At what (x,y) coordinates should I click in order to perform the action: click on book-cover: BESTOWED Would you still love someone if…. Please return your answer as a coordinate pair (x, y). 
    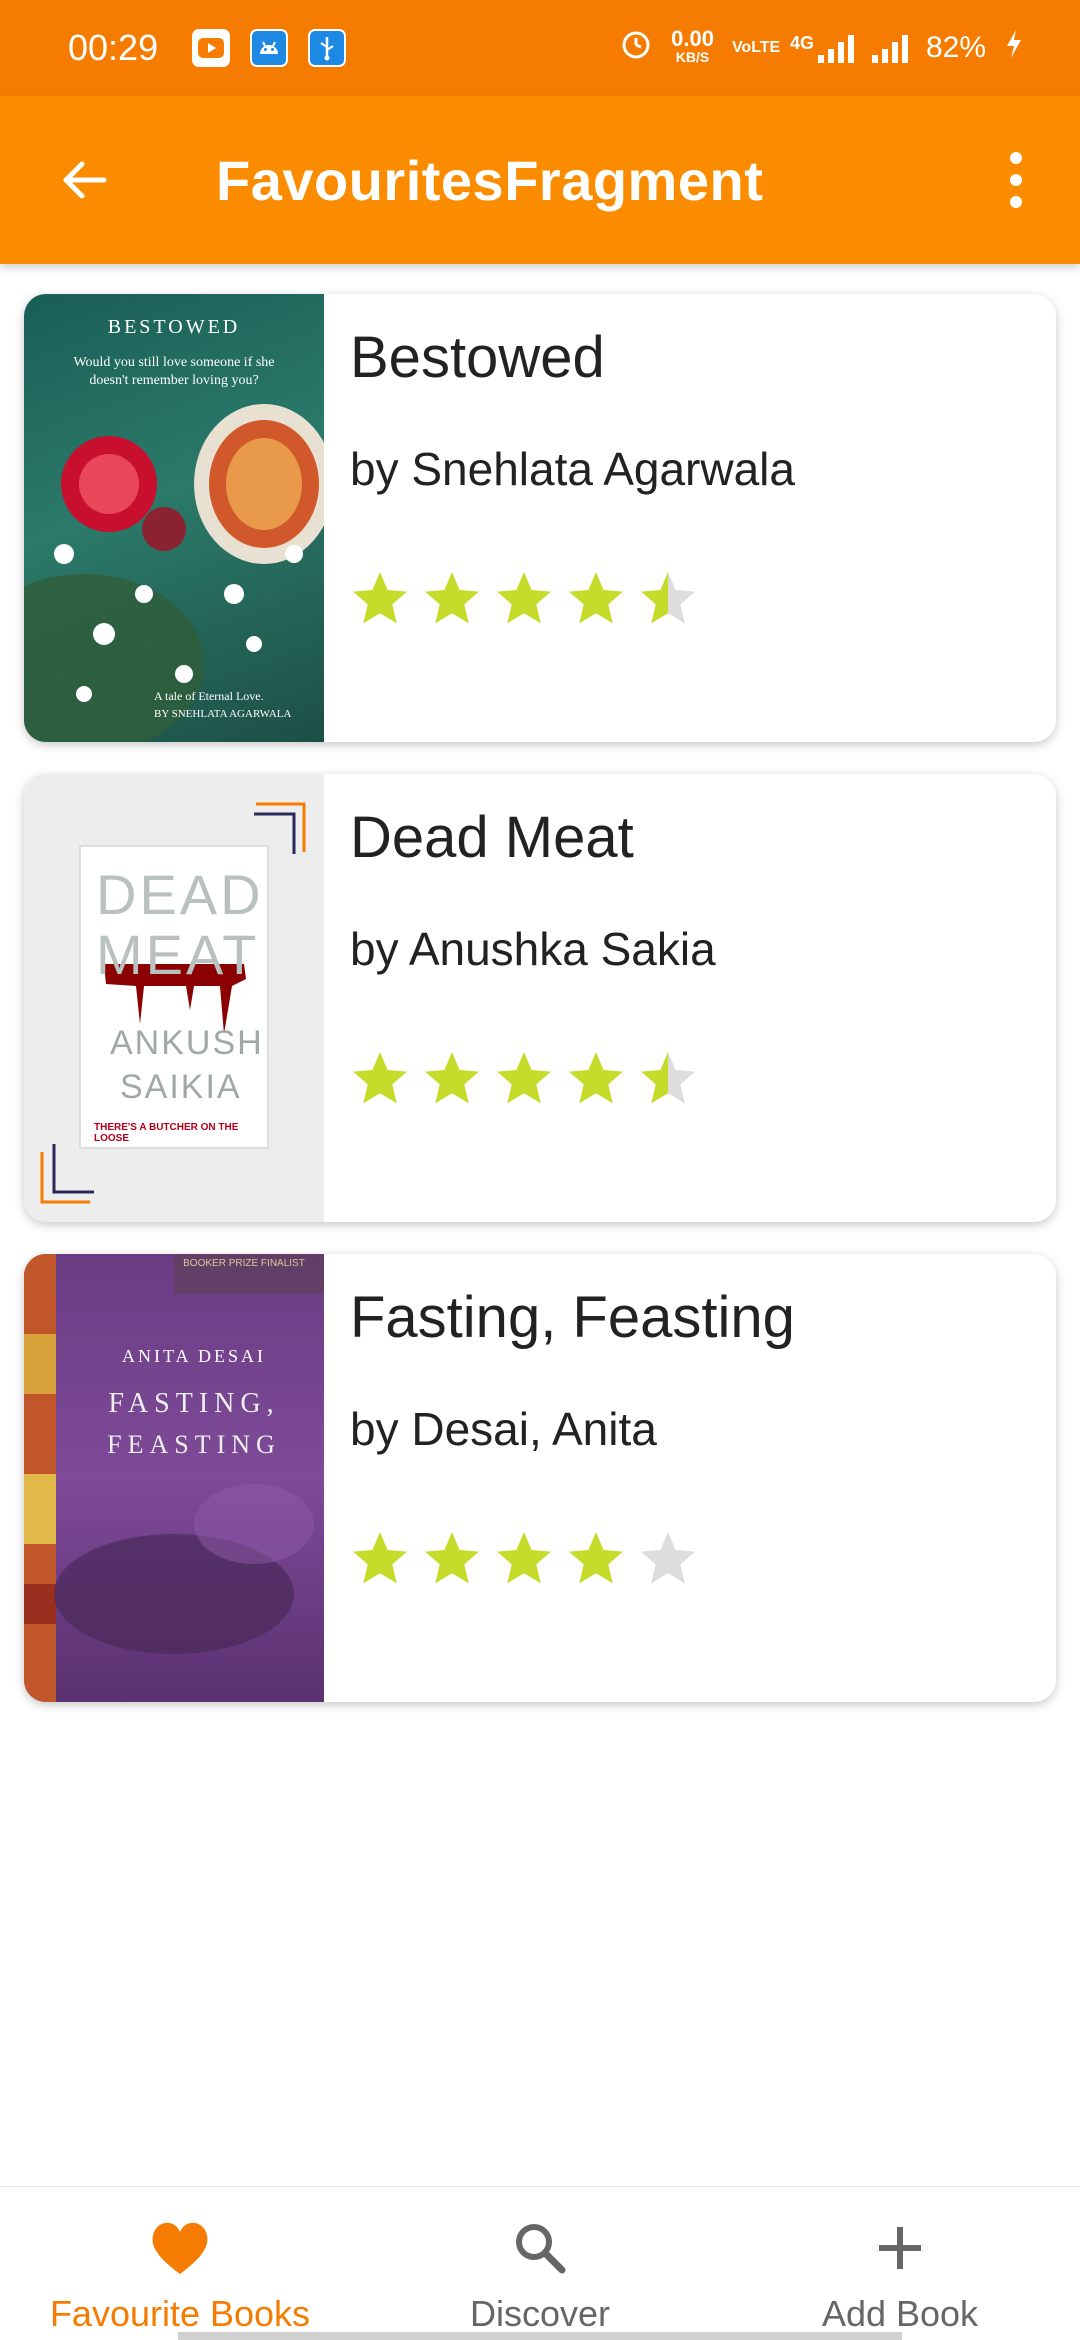
    Looking at the image, I should click on (174, 518).